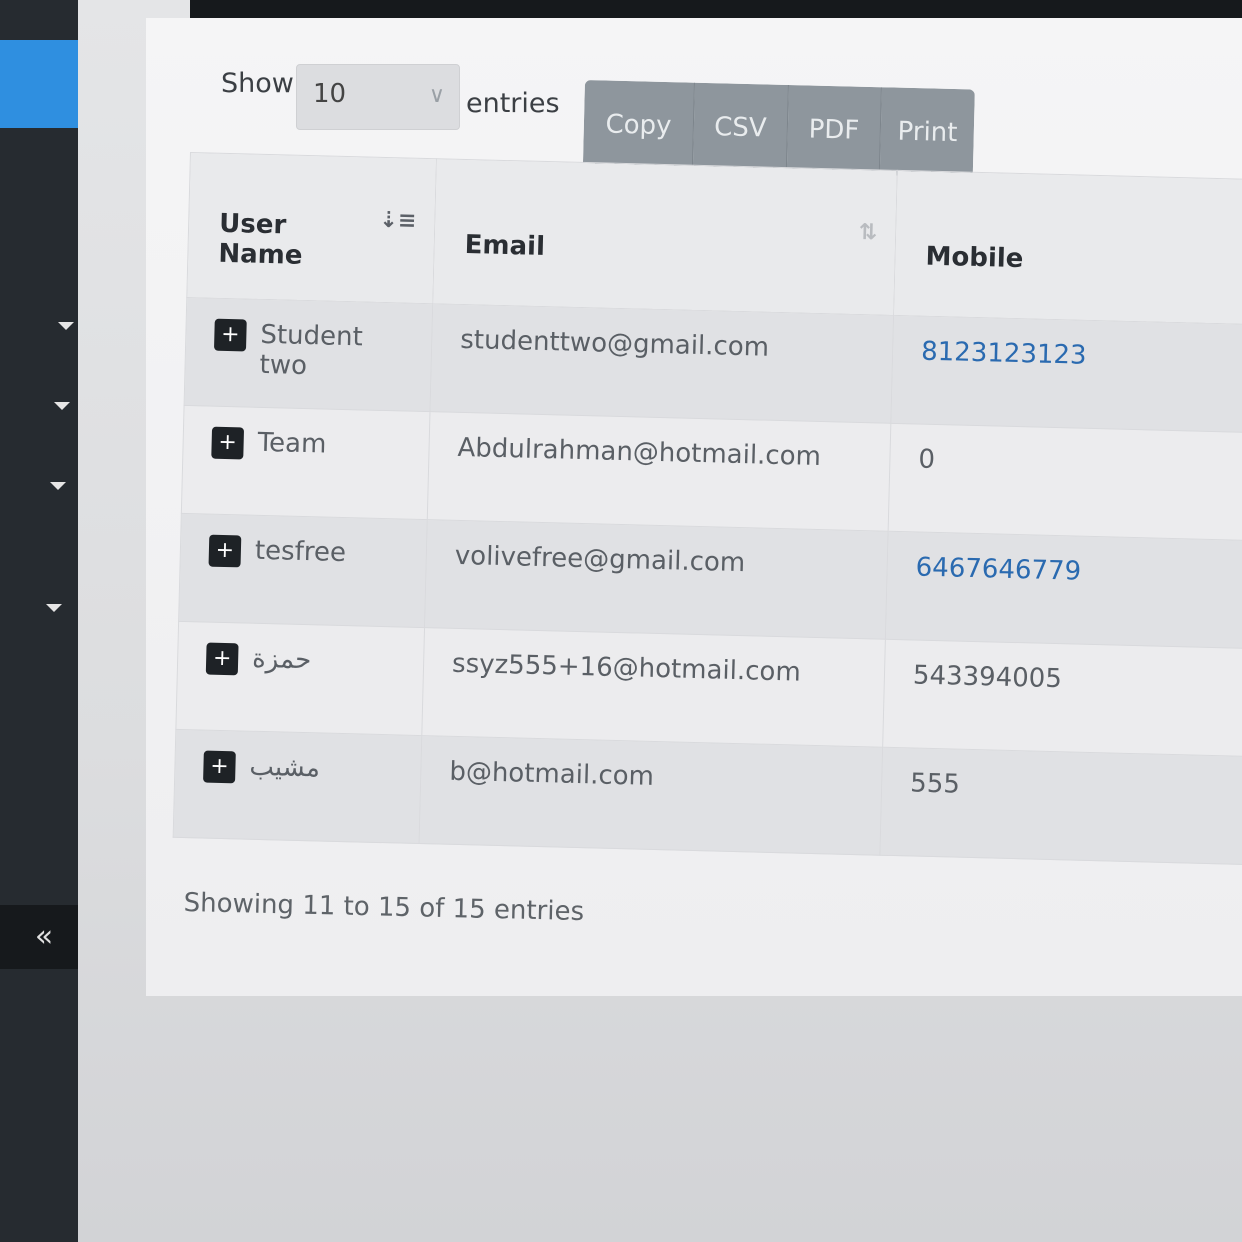 The image size is (1242, 1242). Describe the element at coordinates (1067, 248) in the screenshot. I see `column-header-mobile: Mobile` at that location.